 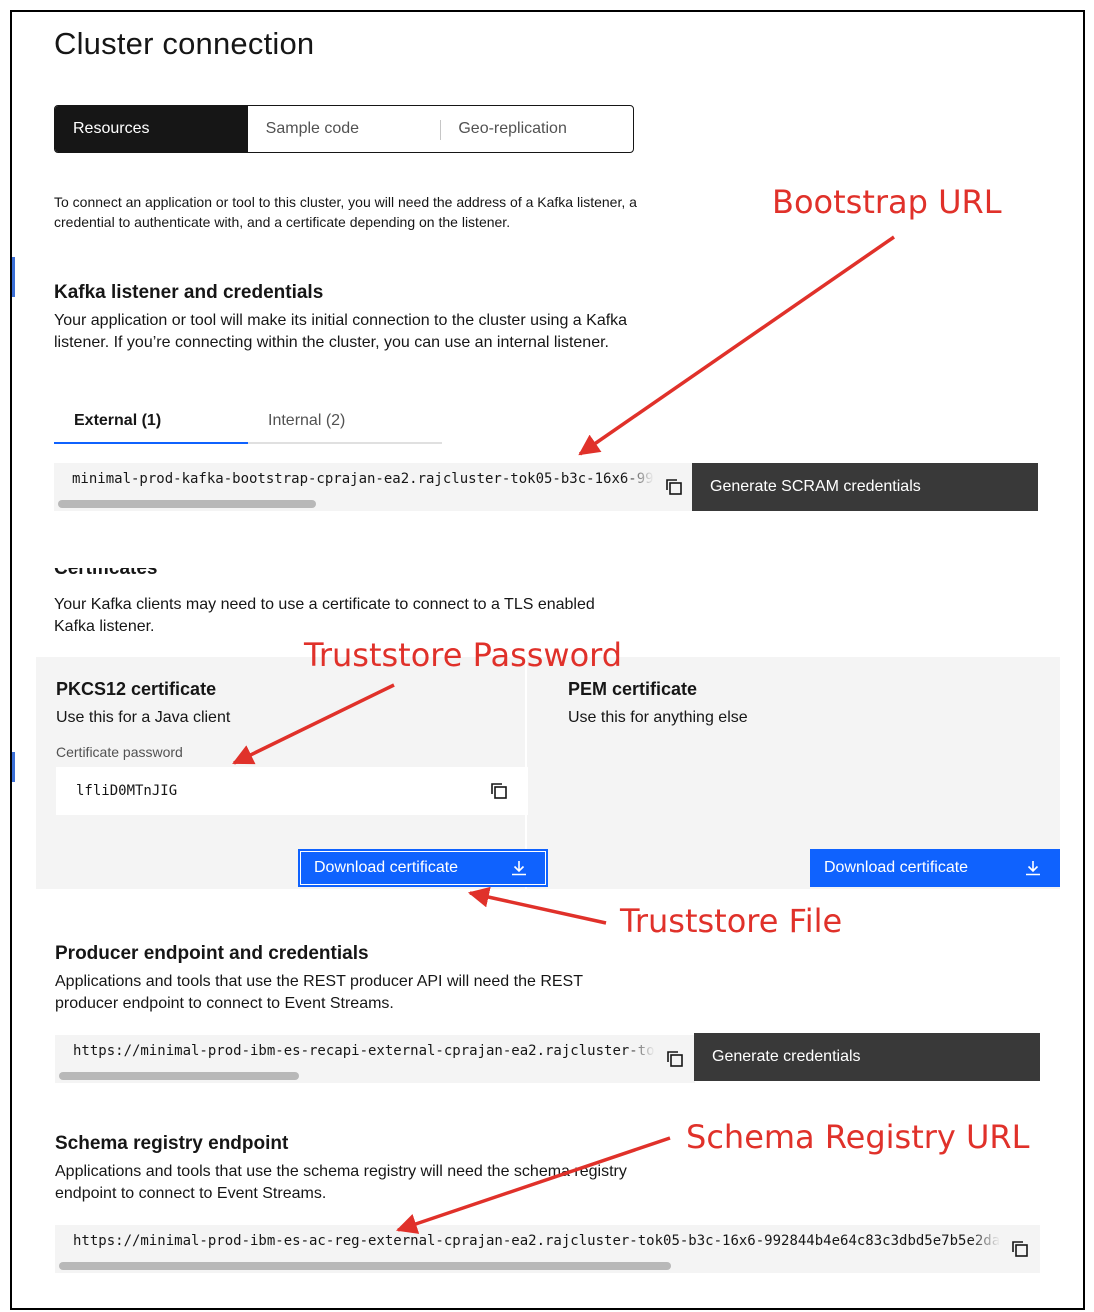 I want to click on listener-tabs: External (1) Internal (2), so click(x=248, y=425).